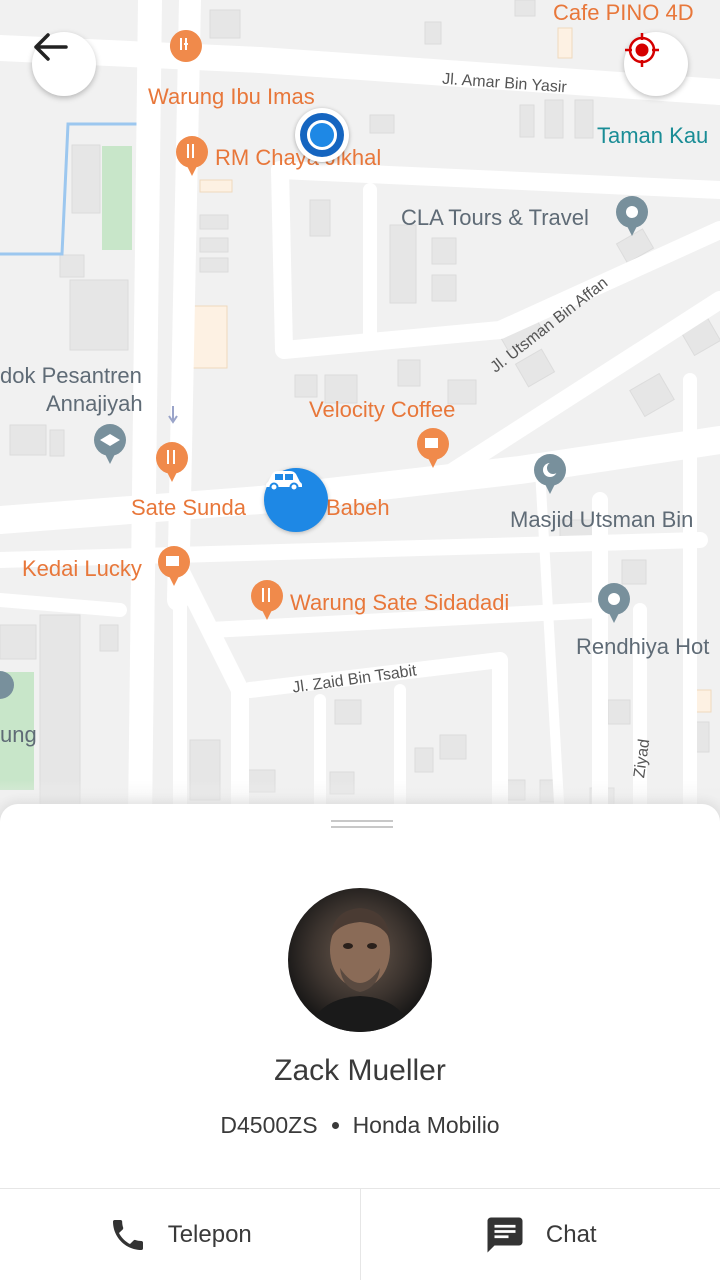  What do you see at coordinates (360, 1070) in the screenshot?
I see `driver-name: Zack Mueller` at bounding box center [360, 1070].